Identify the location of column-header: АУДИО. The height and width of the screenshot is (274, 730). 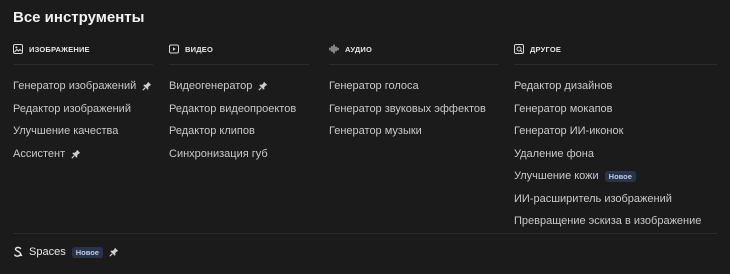
(414, 49).